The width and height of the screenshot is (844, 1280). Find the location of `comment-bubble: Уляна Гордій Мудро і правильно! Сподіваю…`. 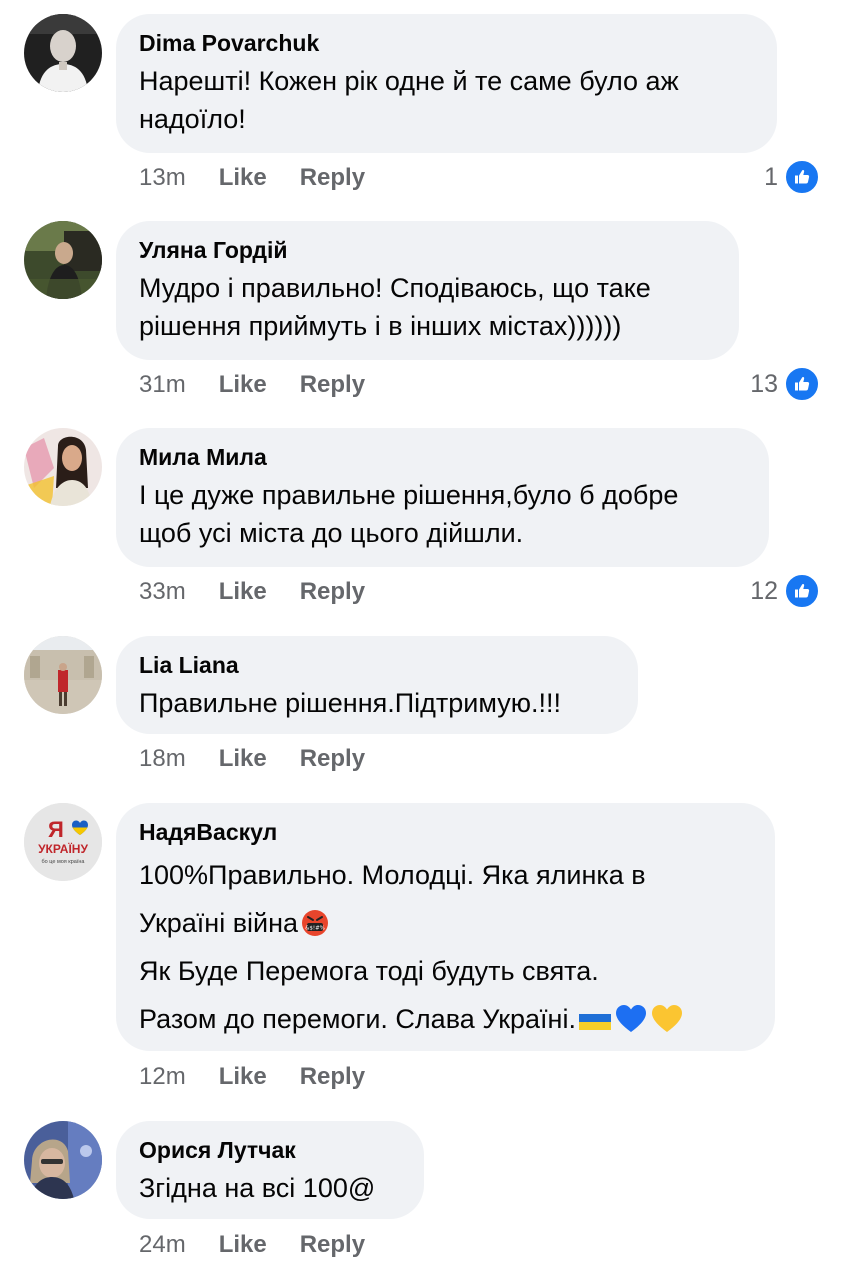

comment-bubble: Уляна Гордій Мудро і правильно! Сподіваю… is located at coordinates (427, 290).